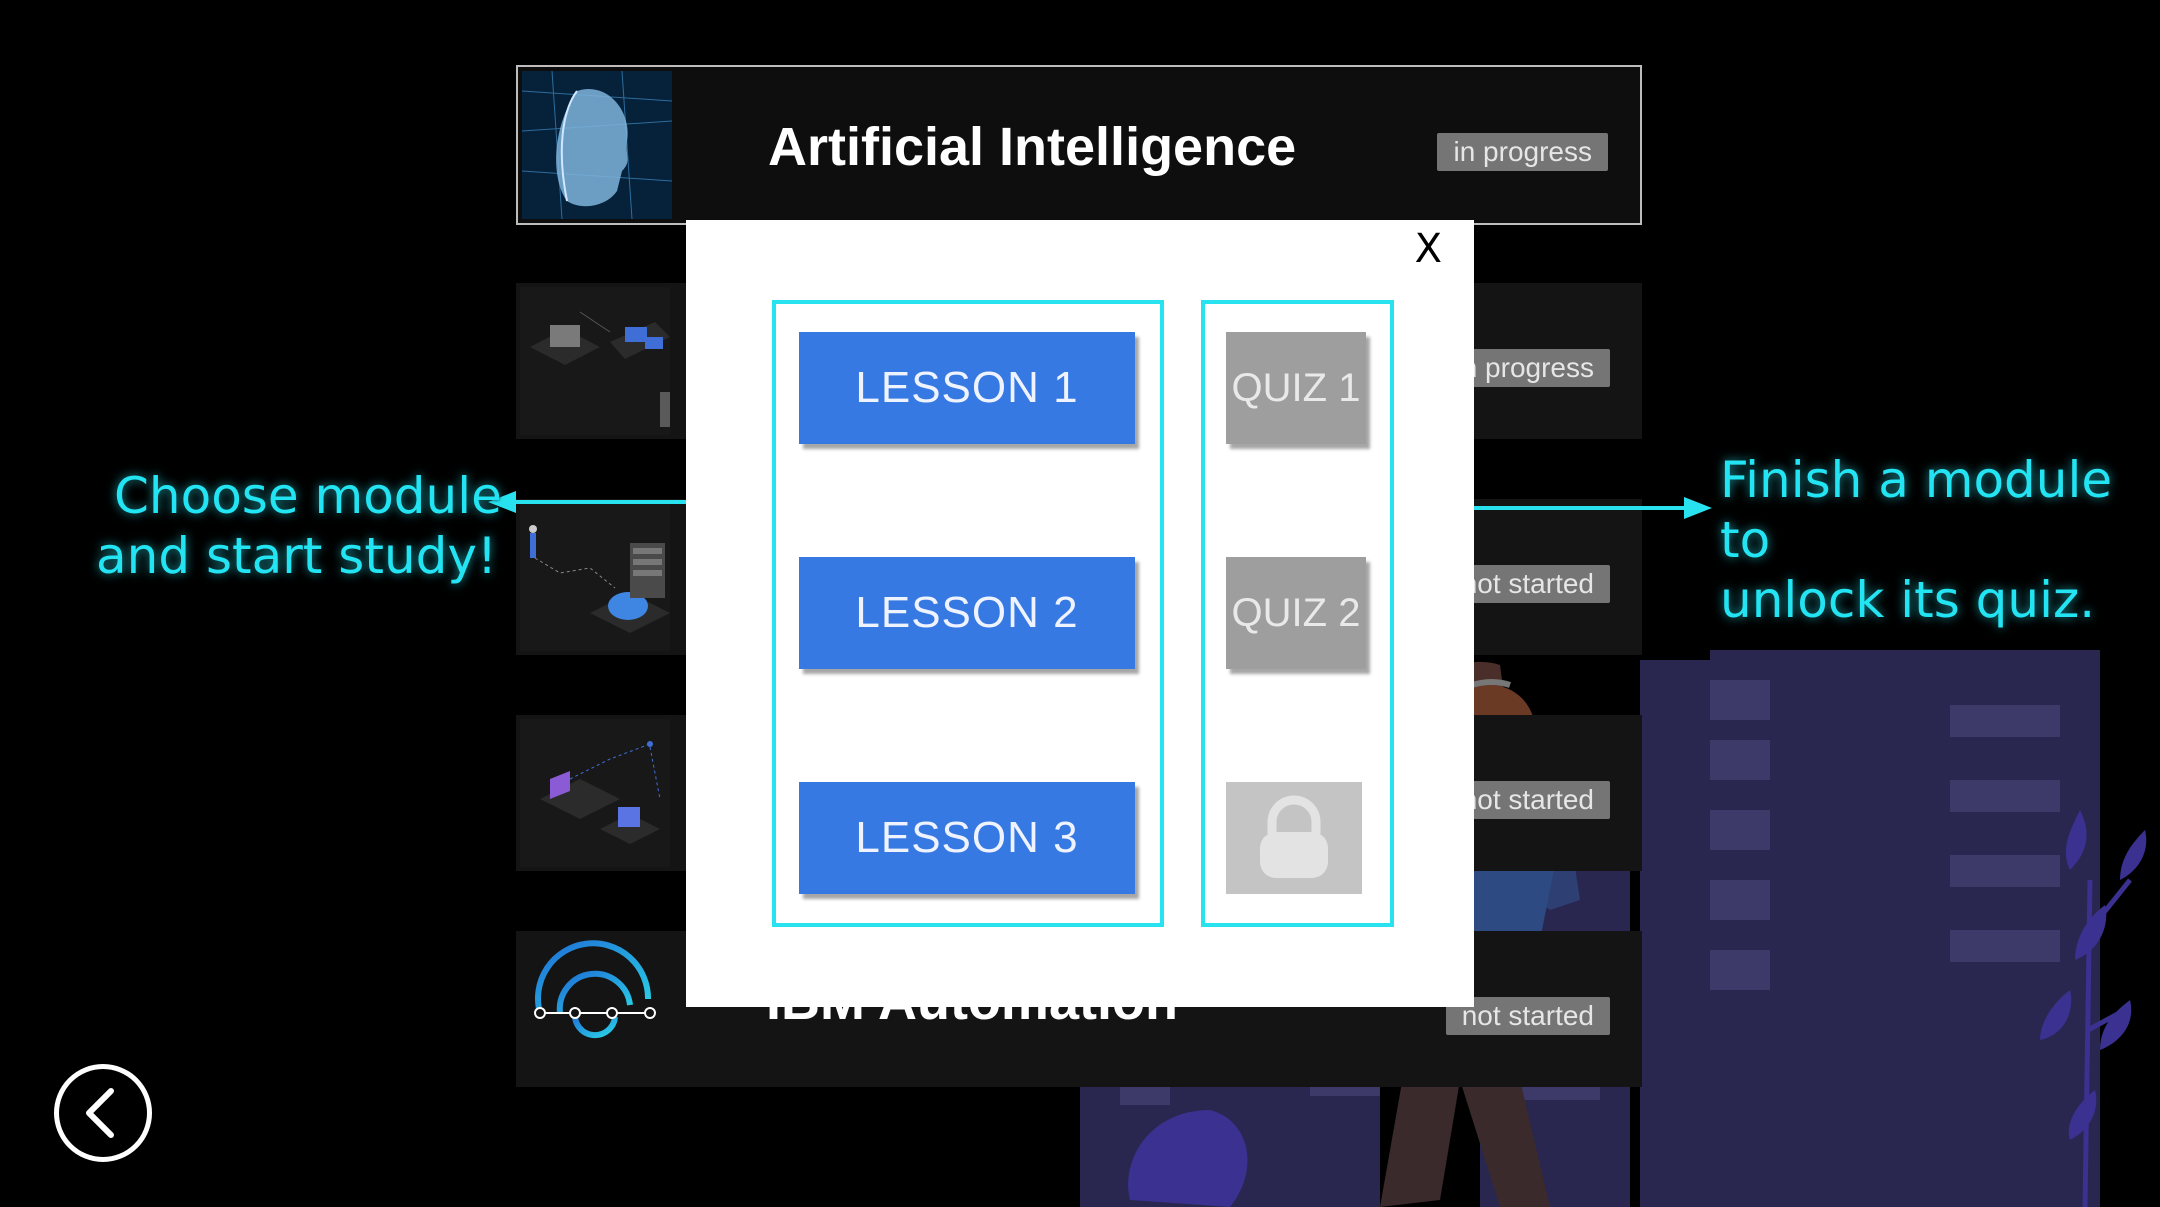 The width and height of the screenshot is (2160, 1207). I want to click on chevron-left-icon, so click(100, 1113).